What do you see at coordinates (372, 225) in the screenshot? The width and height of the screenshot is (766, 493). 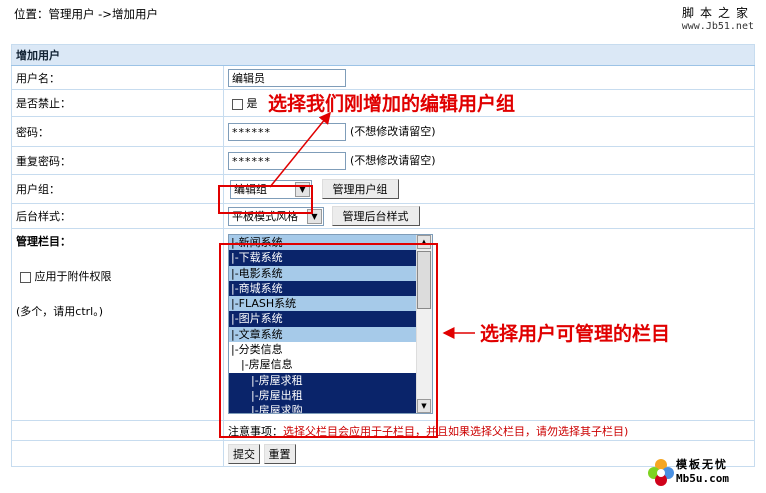 I see `annotation-arrows` at bounding box center [372, 225].